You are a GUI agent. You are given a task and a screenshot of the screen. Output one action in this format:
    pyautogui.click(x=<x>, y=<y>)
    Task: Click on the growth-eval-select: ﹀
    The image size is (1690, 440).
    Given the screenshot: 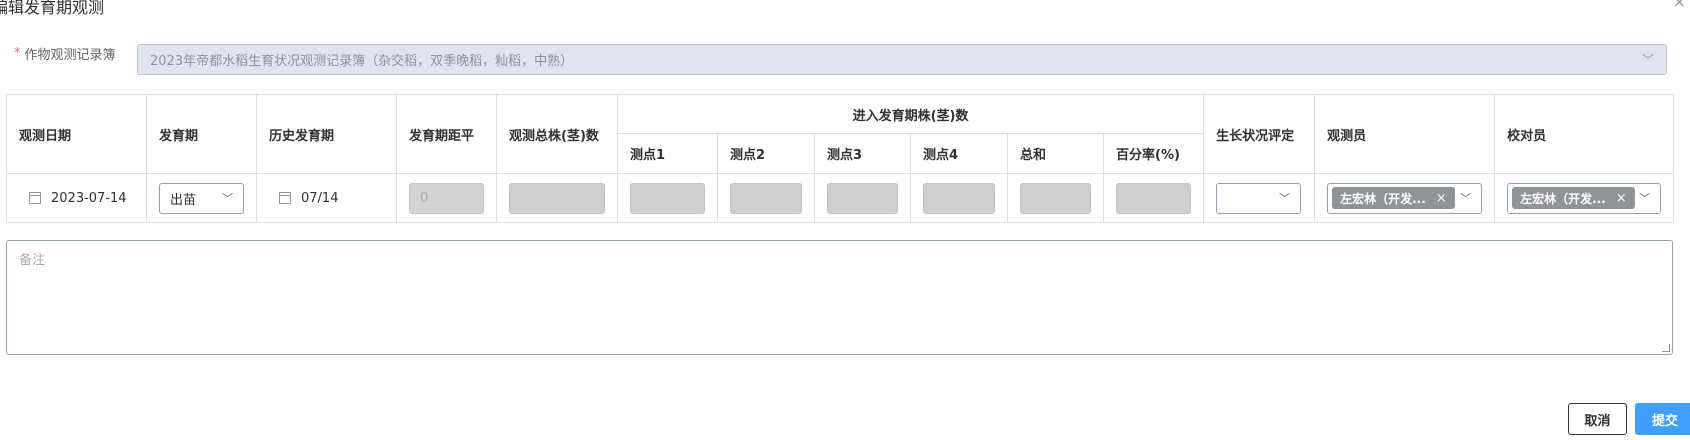 What is the action you would take?
    pyautogui.click(x=1259, y=198)
    